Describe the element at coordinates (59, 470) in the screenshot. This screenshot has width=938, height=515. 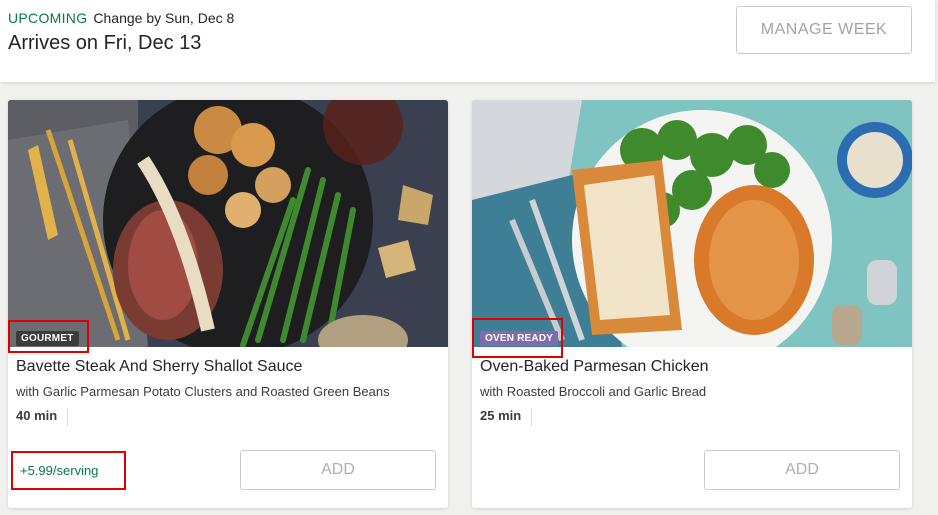
I see `price-per-serving: +5.99/serving` at that location.